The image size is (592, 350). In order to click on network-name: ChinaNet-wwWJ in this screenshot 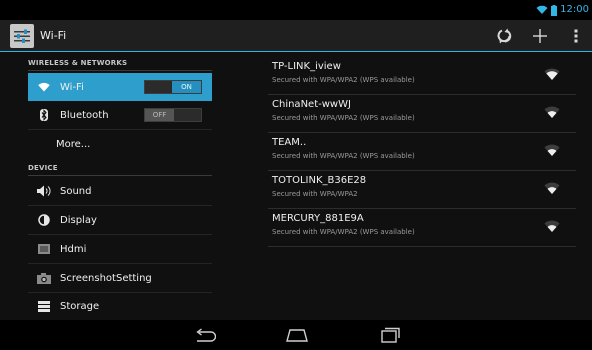, I will do `click(311, 104)`.